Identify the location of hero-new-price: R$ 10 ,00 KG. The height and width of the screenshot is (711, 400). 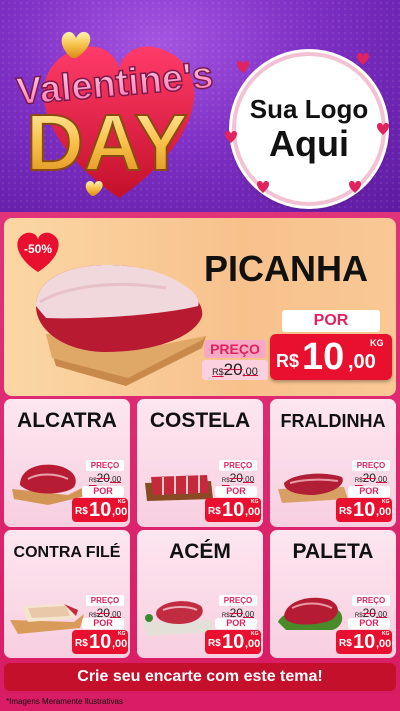
(331, 357).